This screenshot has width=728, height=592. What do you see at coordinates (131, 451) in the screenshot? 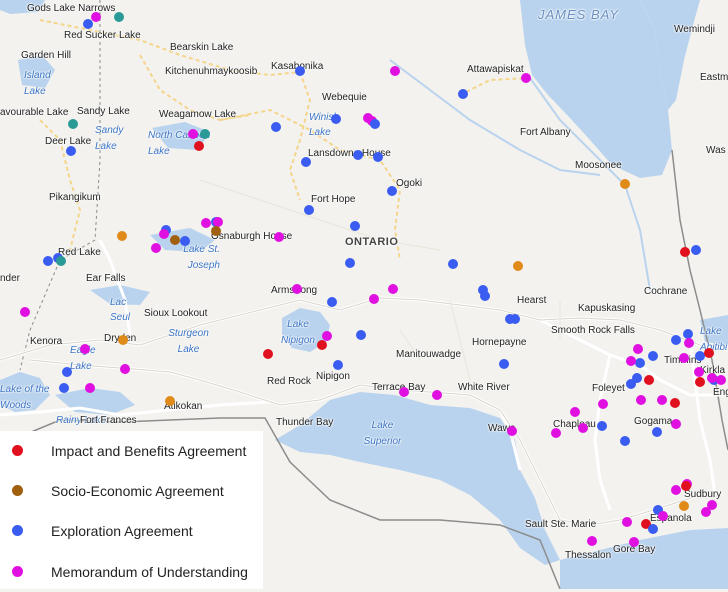
I see `legend-item-ibe: Impact and Benefits Agreement` at bounding box center [131, 451].